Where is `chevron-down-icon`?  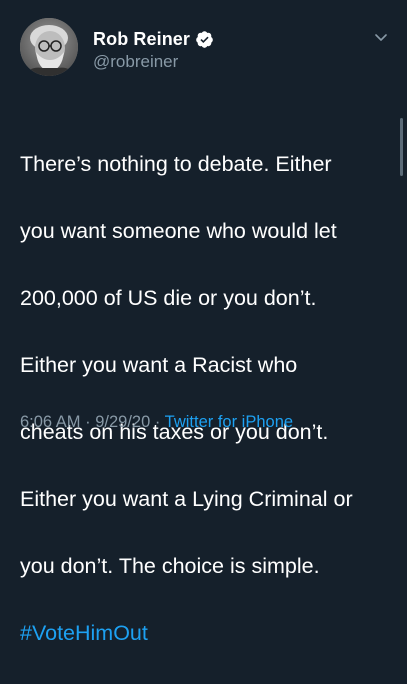
chevron-down-icon is located at coordinates (381, 37).